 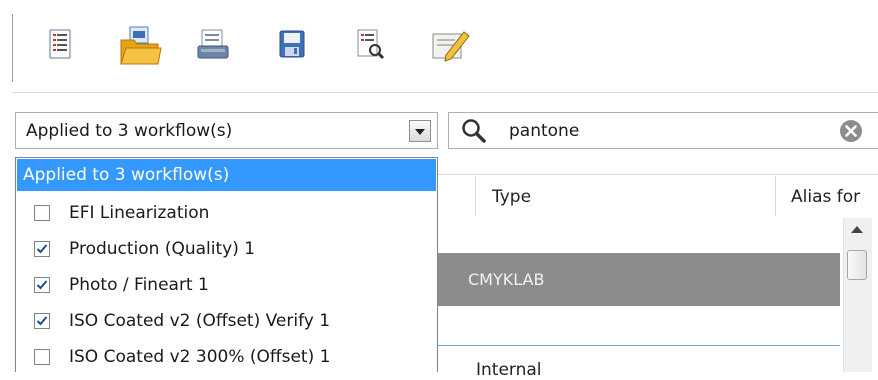 I want to click on column-header-label: Type, so click(x=512, y=197).